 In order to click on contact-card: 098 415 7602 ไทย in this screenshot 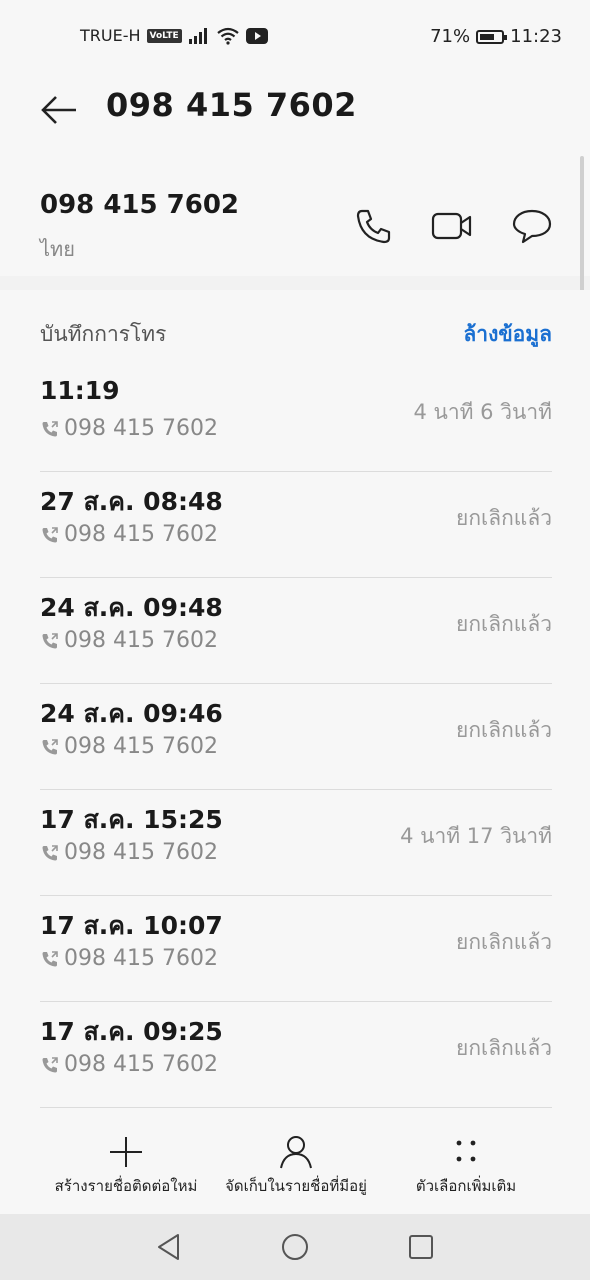, I will do `click(295, 216)`.